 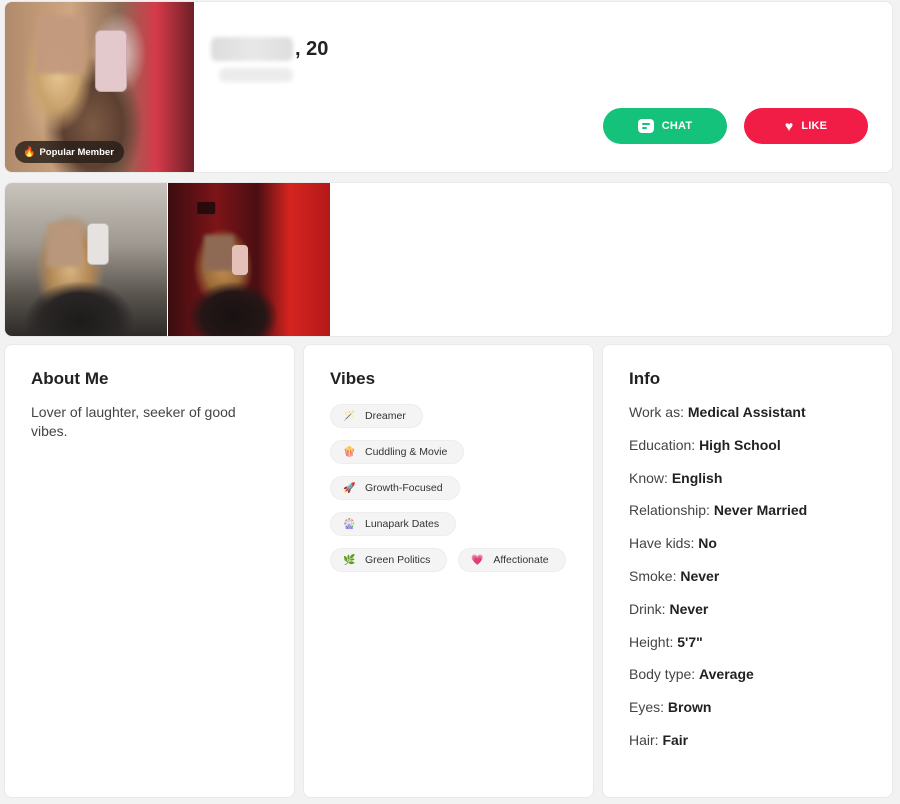 What do you see at coordinates (645, 378) in the screenshot?
I see `info-title: Info` at bounding box center [645, 378].